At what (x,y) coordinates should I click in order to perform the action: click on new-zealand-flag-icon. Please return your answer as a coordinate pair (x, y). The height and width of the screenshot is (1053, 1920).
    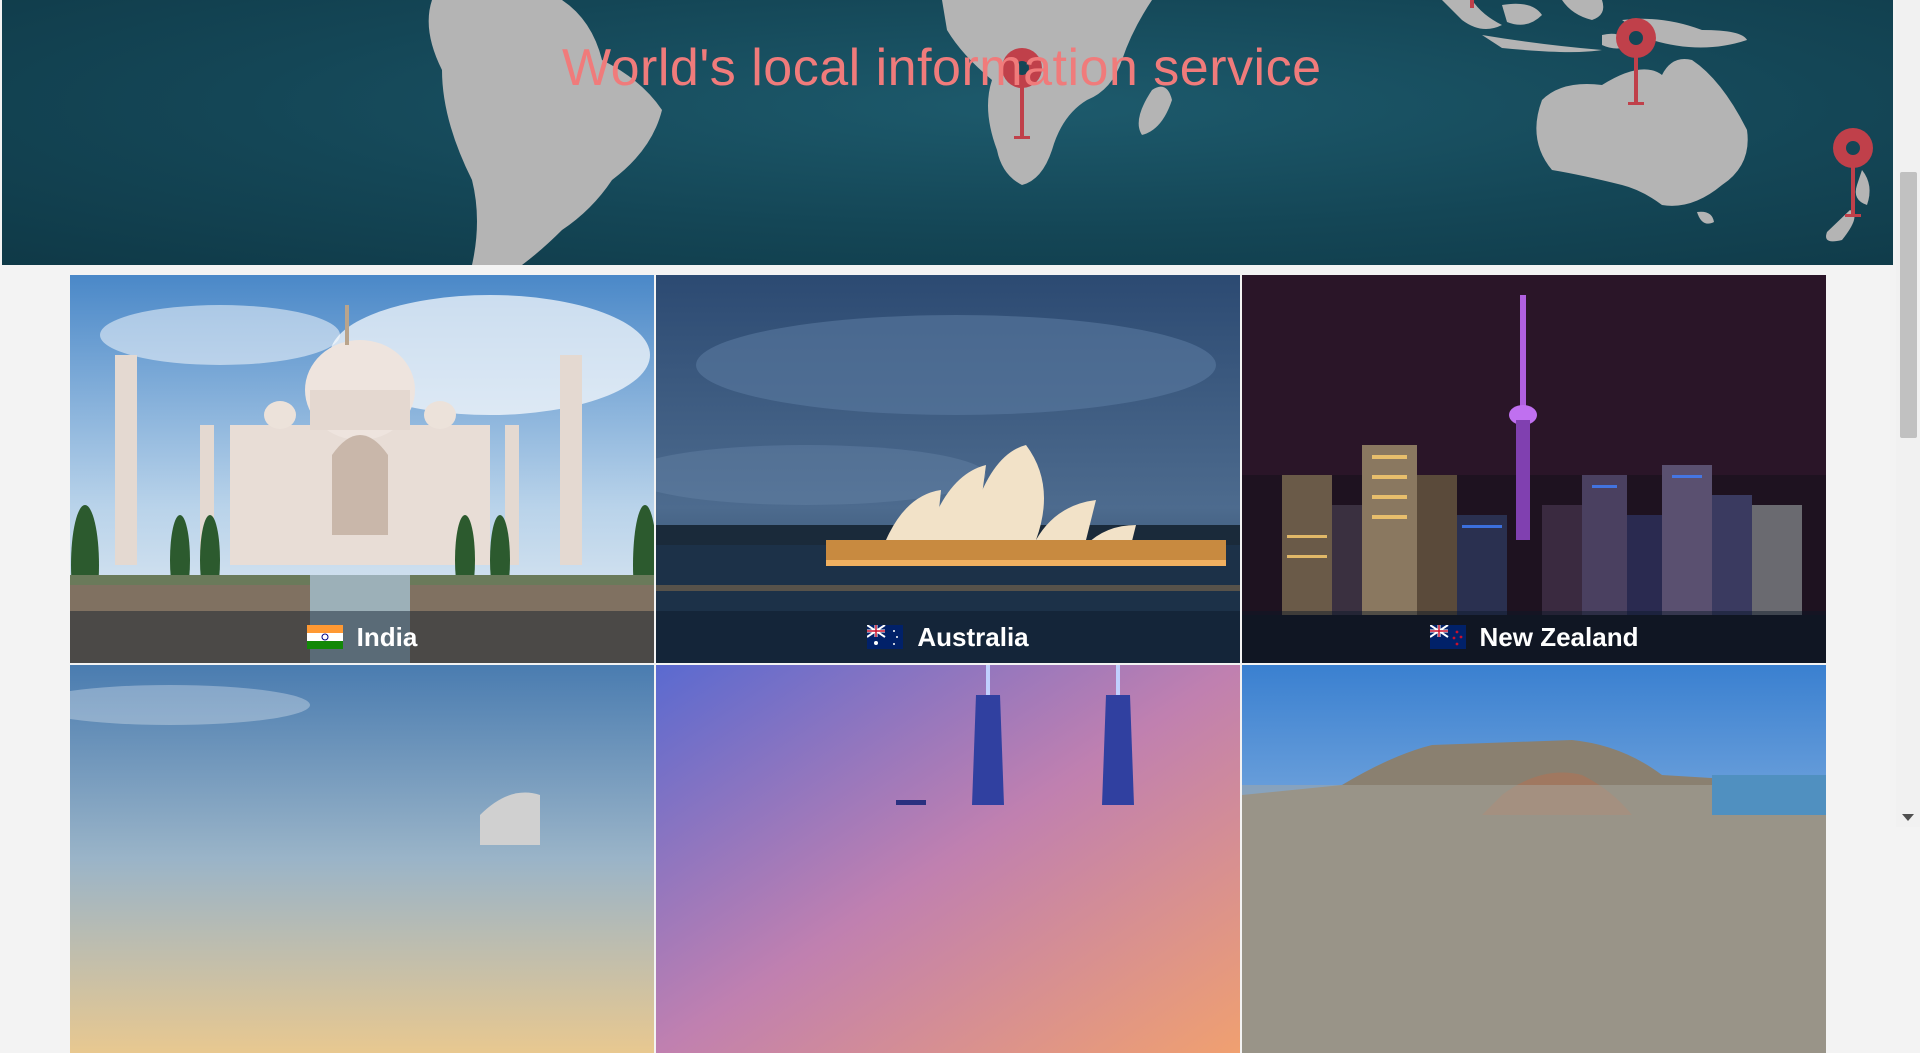
    Looking at the image, I should click on (1447, 637).